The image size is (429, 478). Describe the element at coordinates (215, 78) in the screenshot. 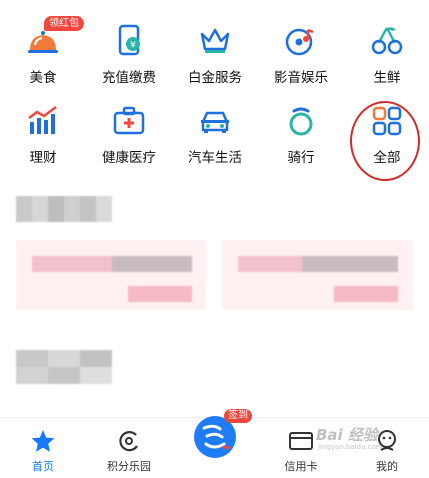

I see `service-label: 白金服务` at that location.